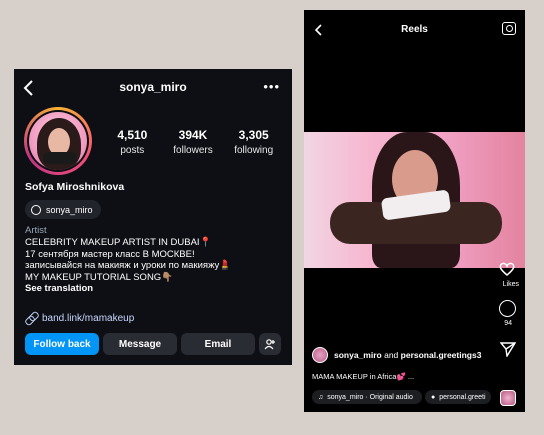 This screenshot has width=544, height=435. Describe the element at coordinates (433, 397) in the screenshot. I see `person-icon: ●` at that location.